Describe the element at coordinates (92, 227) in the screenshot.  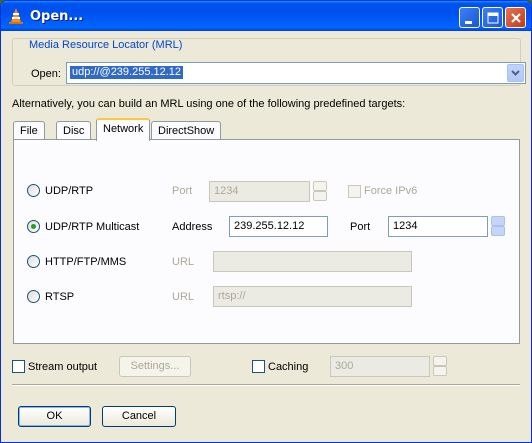
I see `multicast-label: UDP/RTP Multicast` at that location.